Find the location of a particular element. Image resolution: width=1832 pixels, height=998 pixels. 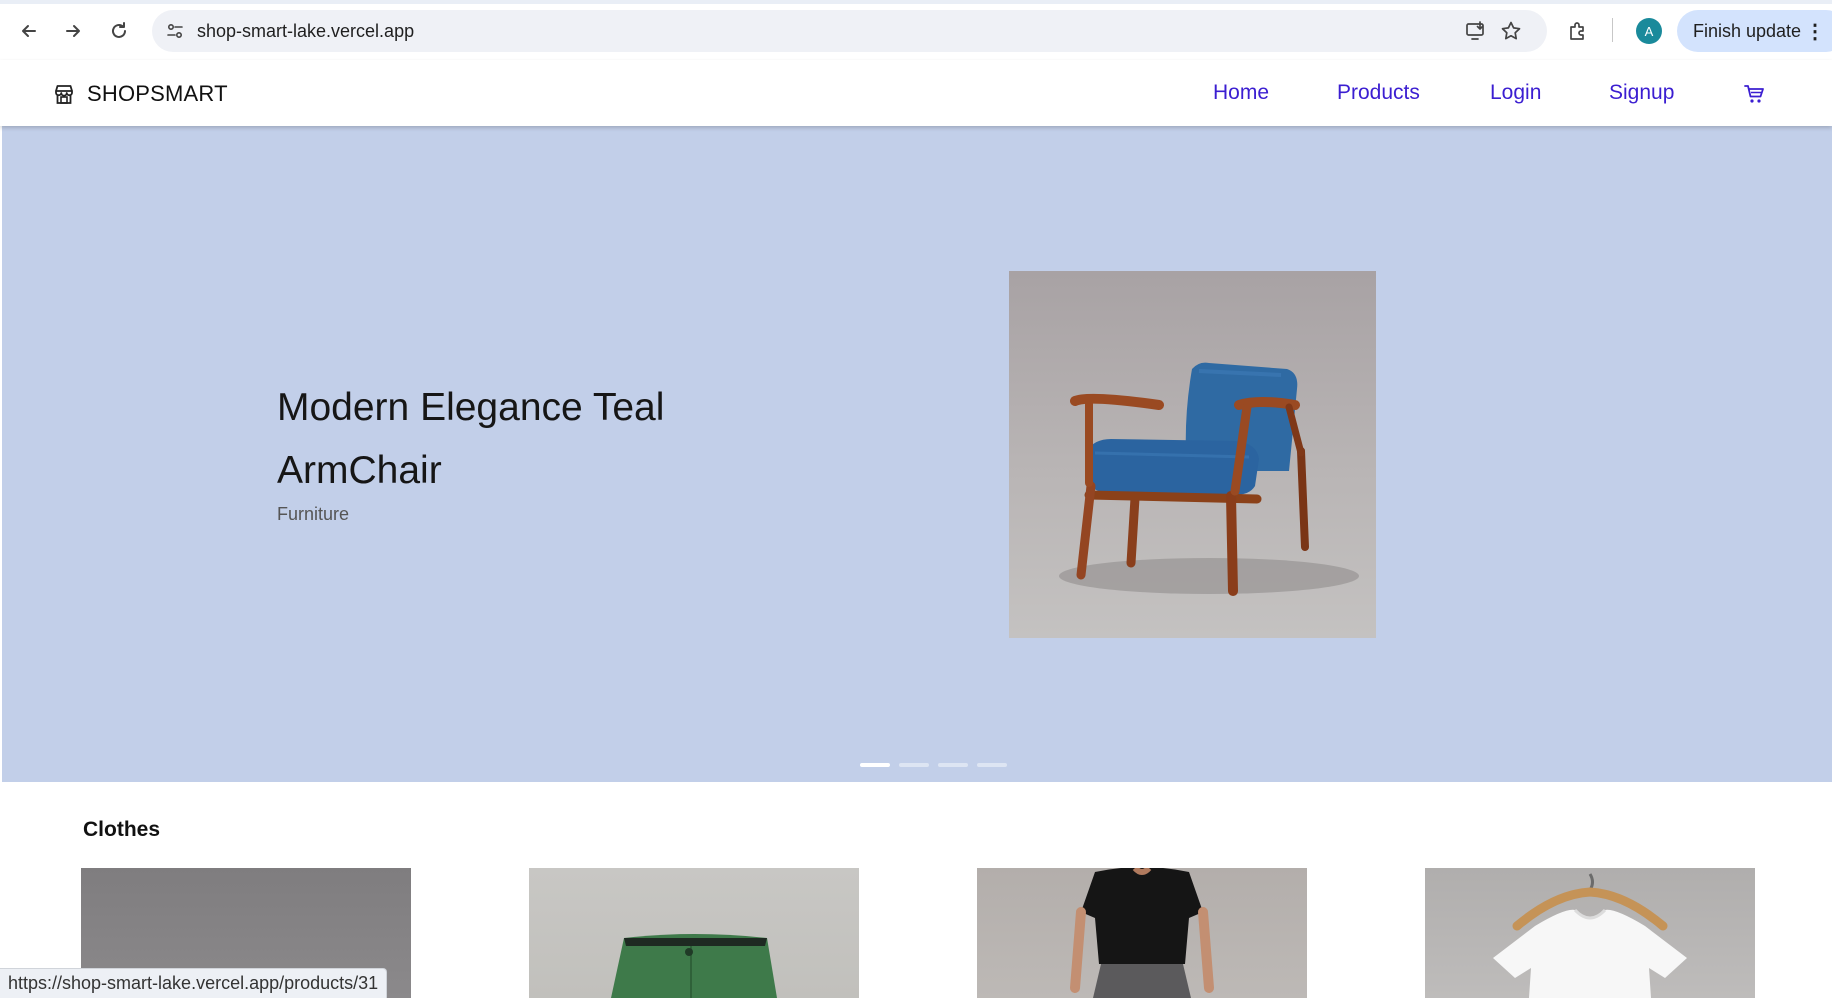

site-settings-icon is located at coordinates (175, 31).